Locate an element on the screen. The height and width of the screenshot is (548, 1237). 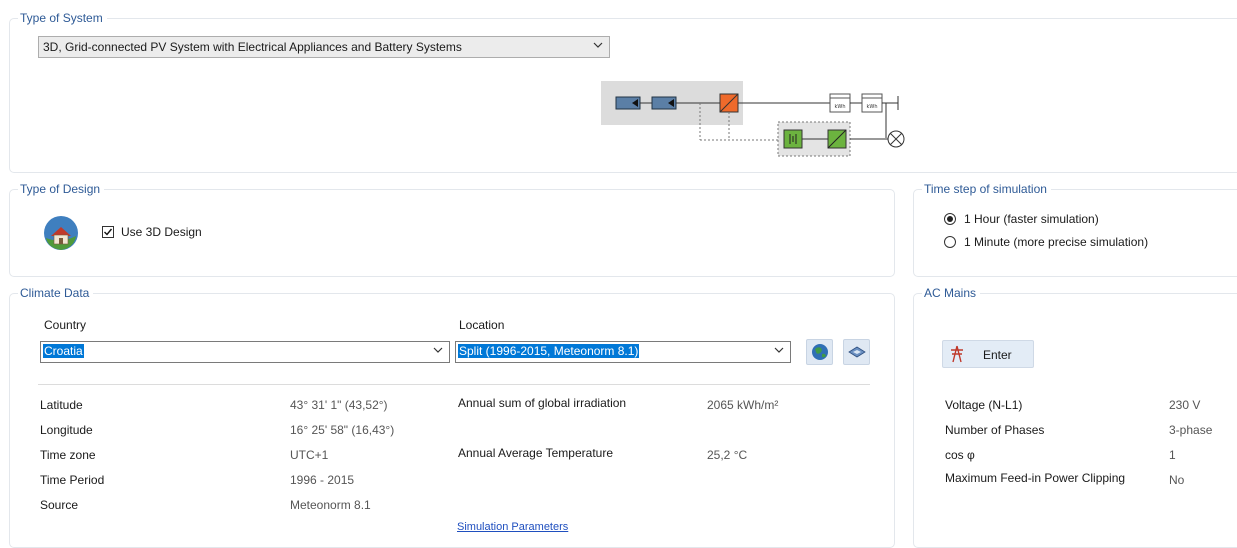
simulation-parameters-link: Simulation Parameters is located at coordinates (512, 527).